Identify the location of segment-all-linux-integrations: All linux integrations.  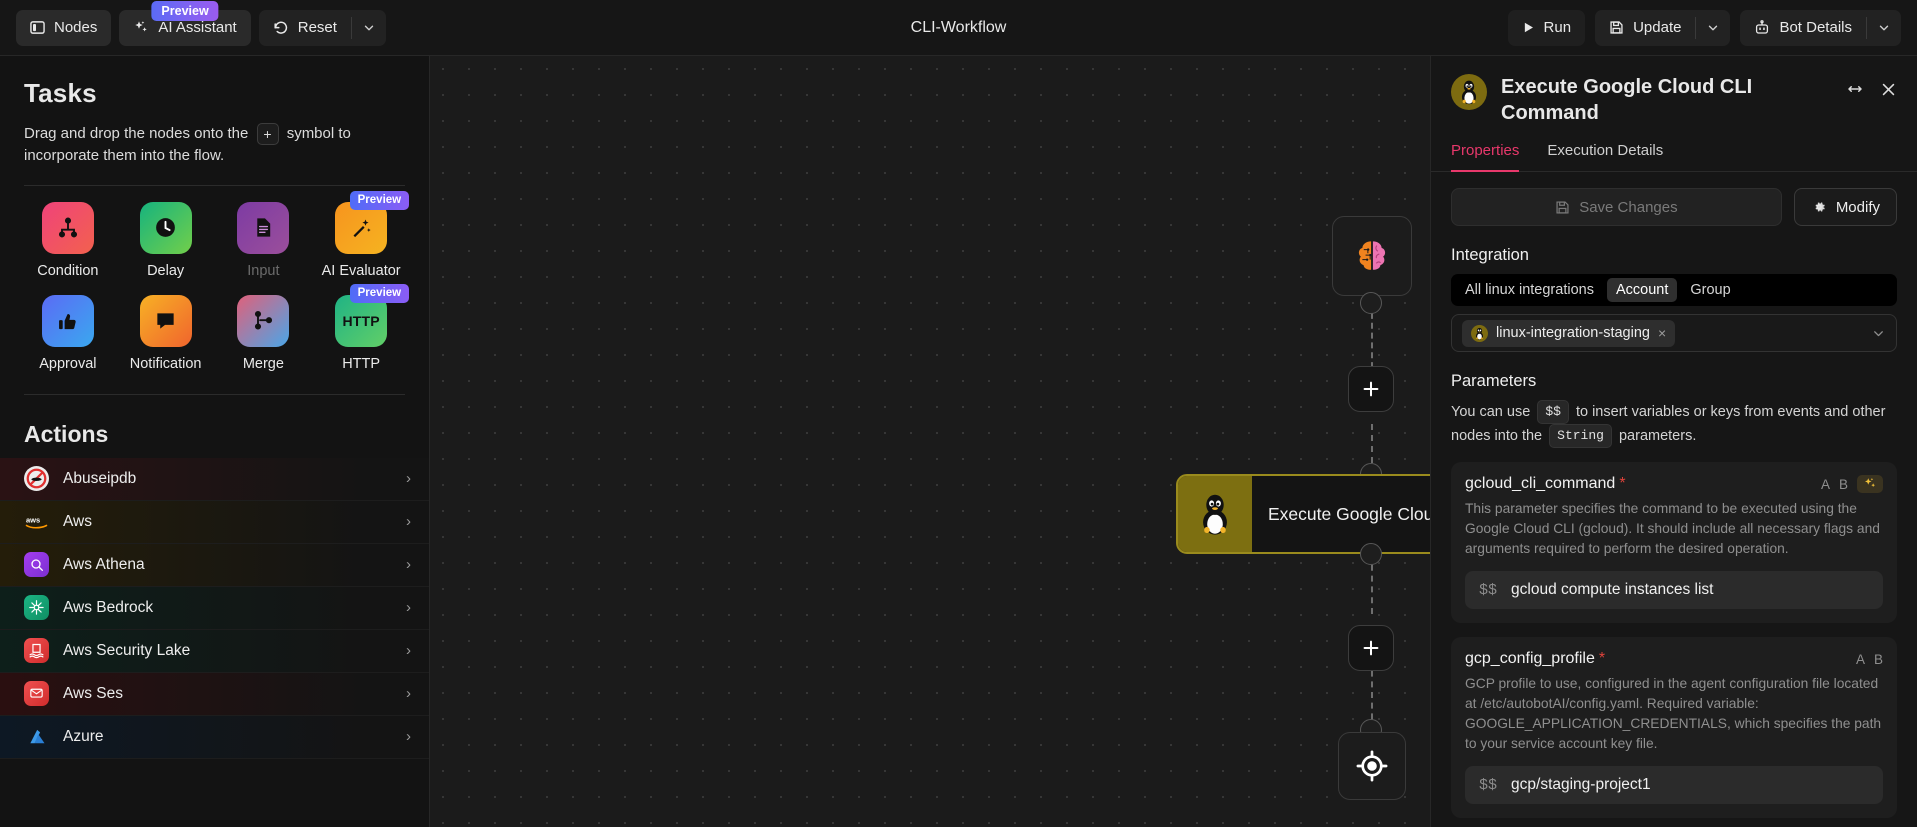
(1529, 290).